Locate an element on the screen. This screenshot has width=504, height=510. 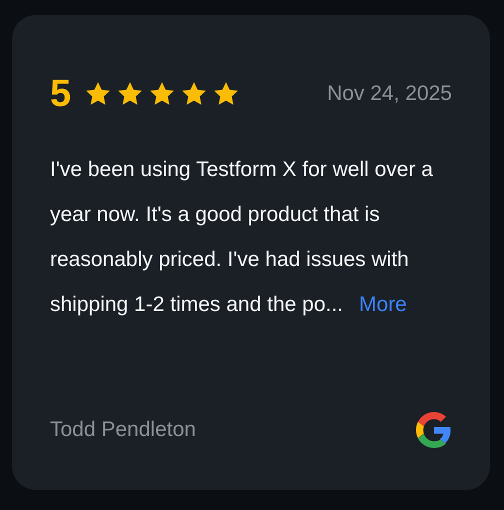
author-name: Todd Pendleton is located at coordinates (123, 430).